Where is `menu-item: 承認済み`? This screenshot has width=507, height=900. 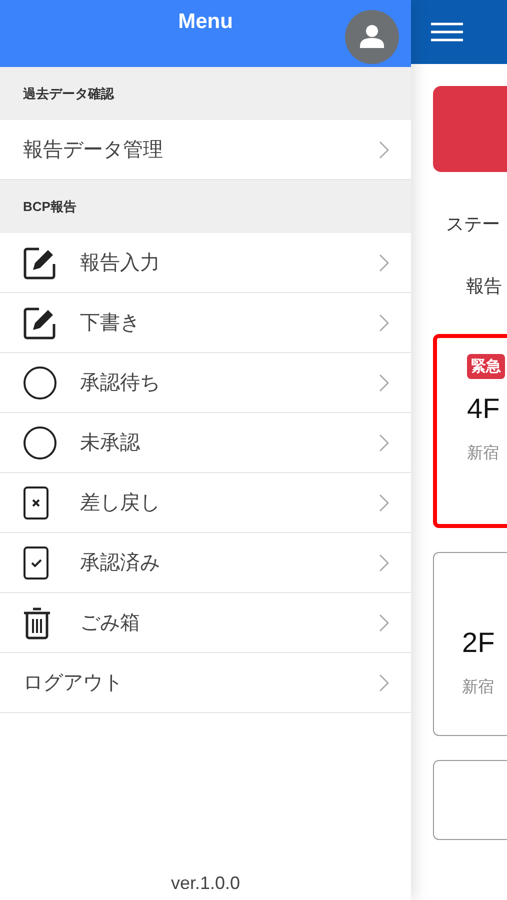
menu-item: 承認済み is located at coordinates (205, 563).